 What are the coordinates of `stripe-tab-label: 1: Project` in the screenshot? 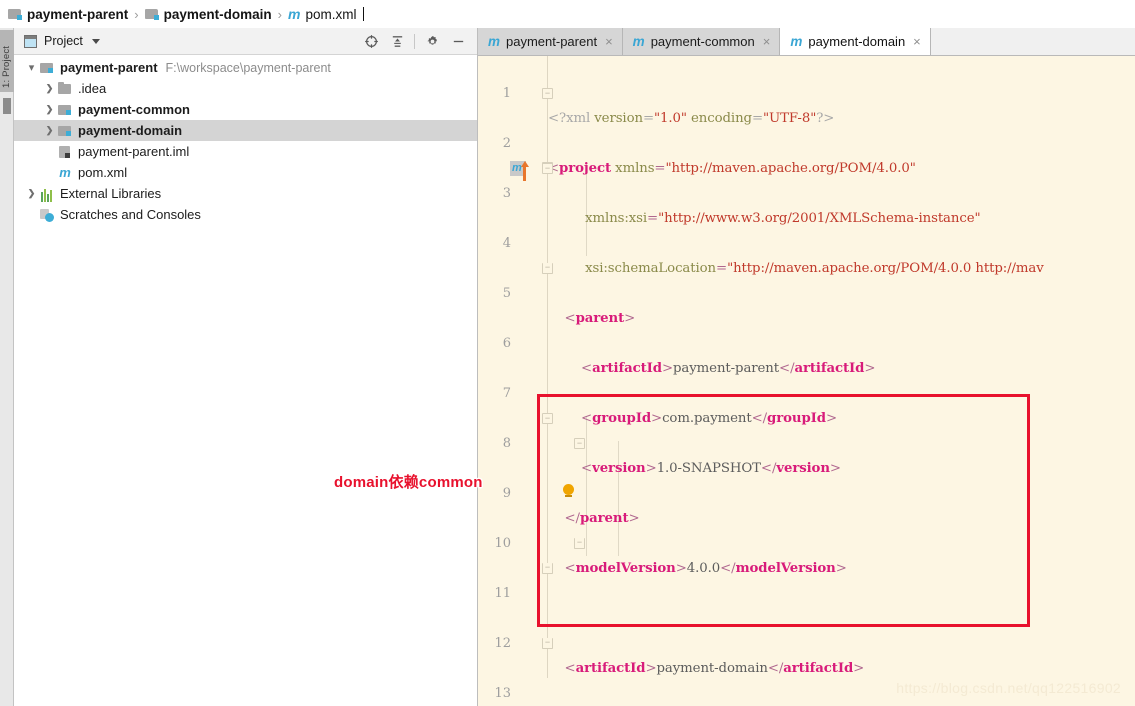 It's located at (6, 66).